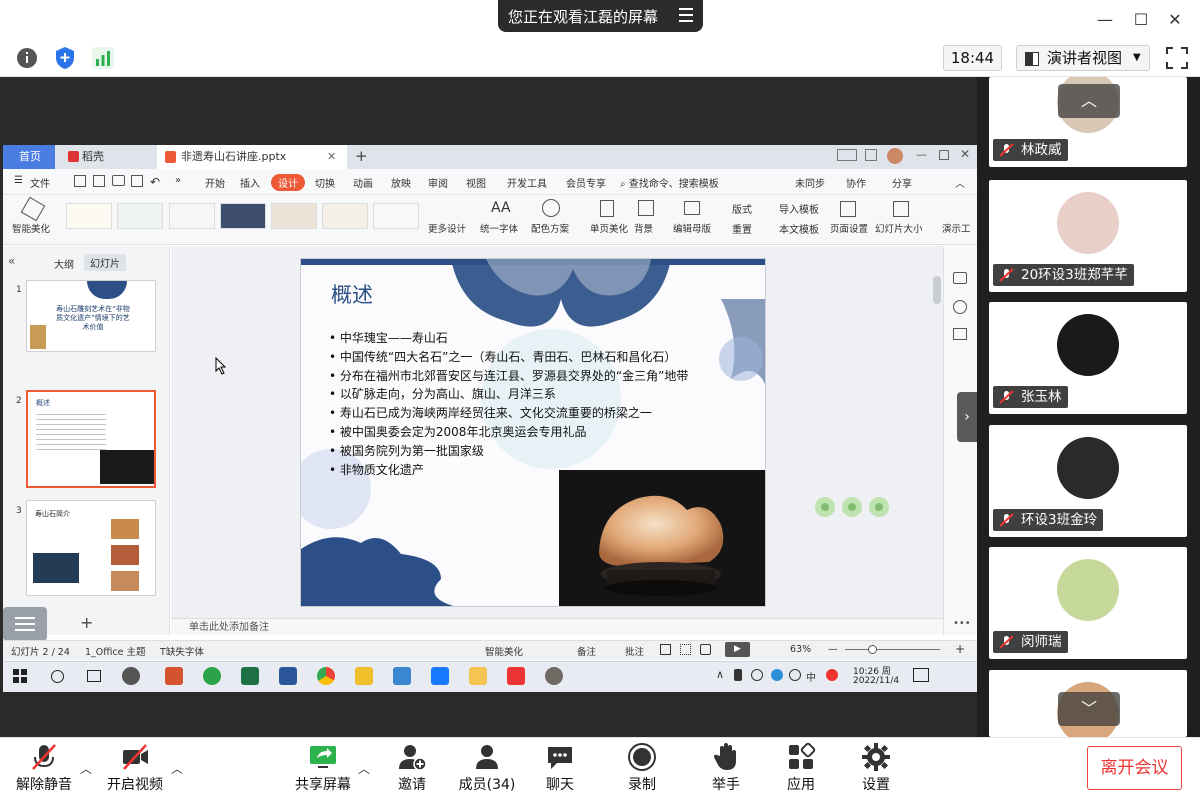 The image size is (1200, 800). Describe the element at coordinates (902, 182) in the screenshot. I see `share-button: 分享` at that location.